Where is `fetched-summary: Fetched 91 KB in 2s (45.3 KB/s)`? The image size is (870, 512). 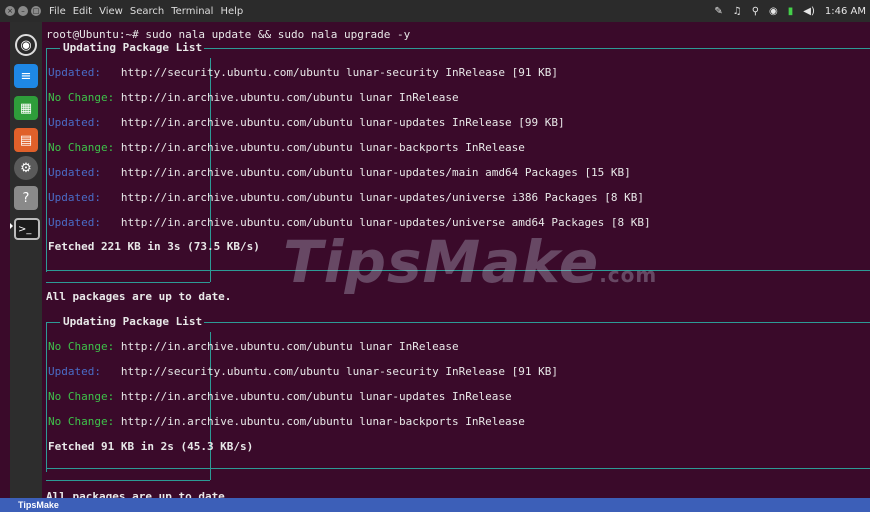 fetched-summary: Fetched 91 KB in 2s (45.3 KB/s) is located at coordinates (151, 446).